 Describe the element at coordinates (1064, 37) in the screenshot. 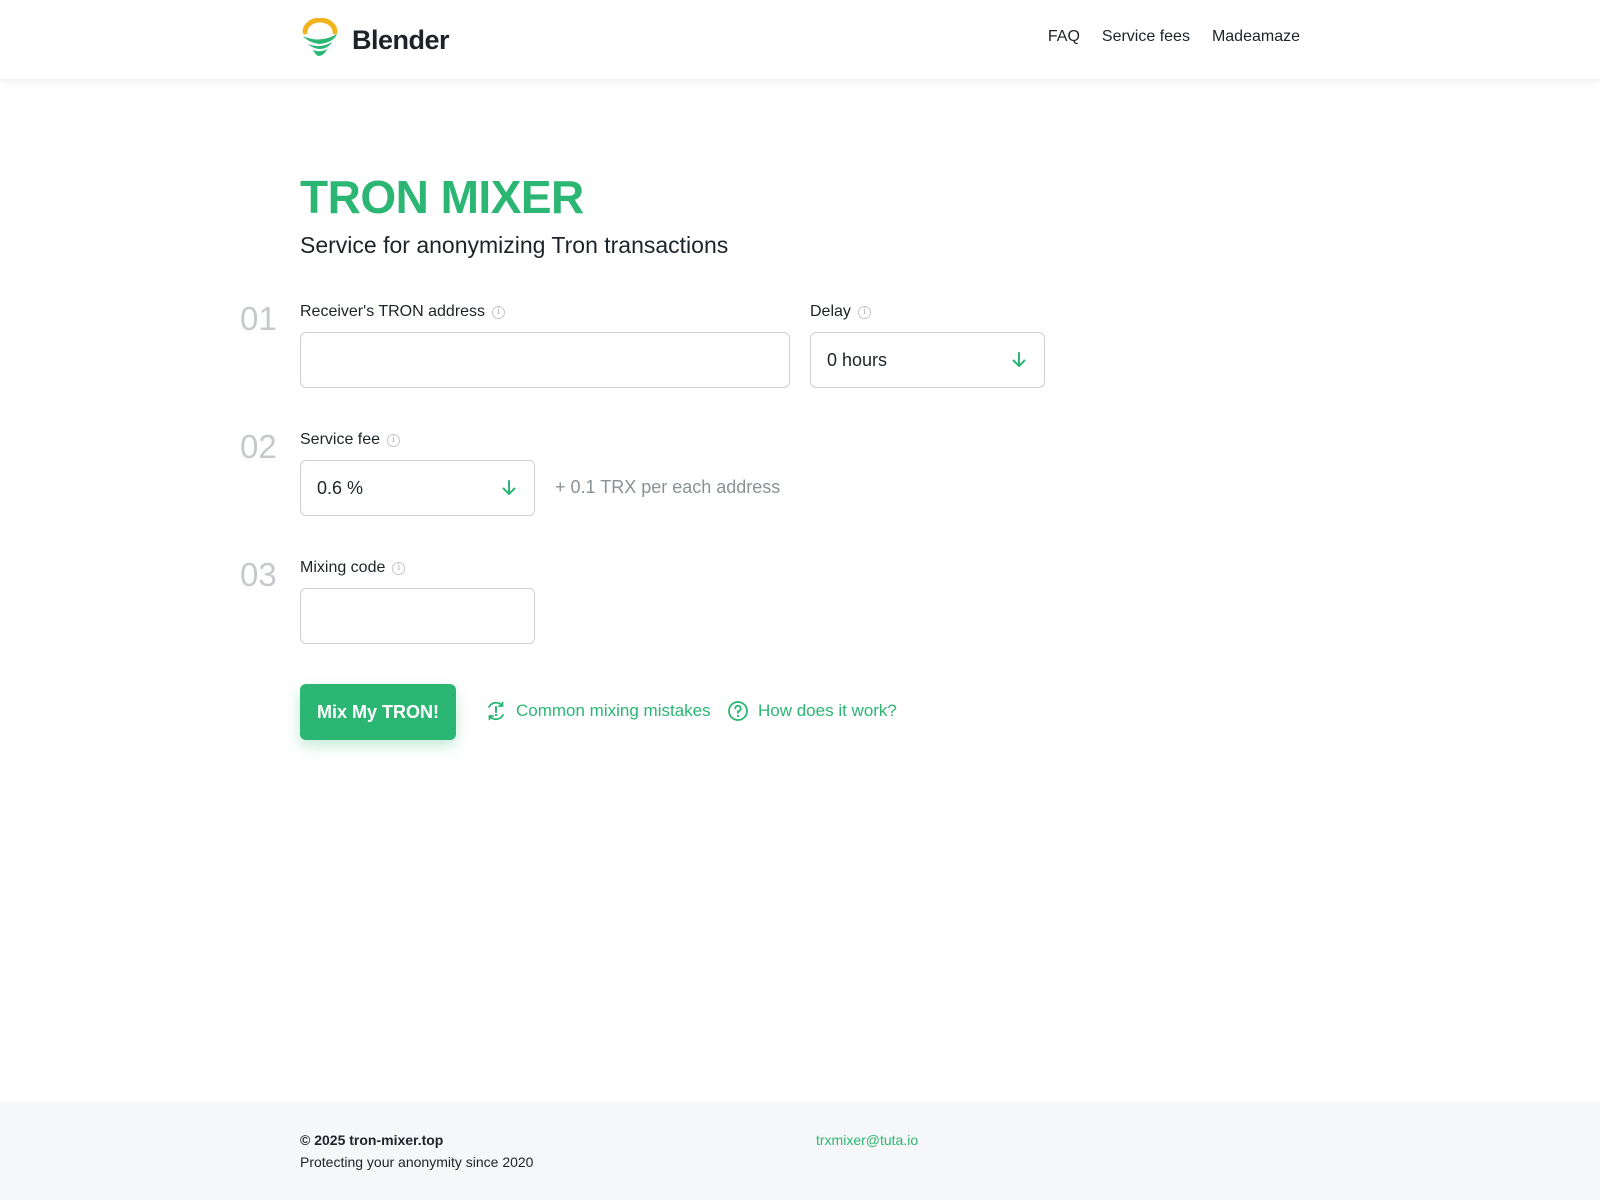

I see `nav-link-faq: FAQ` at that location.